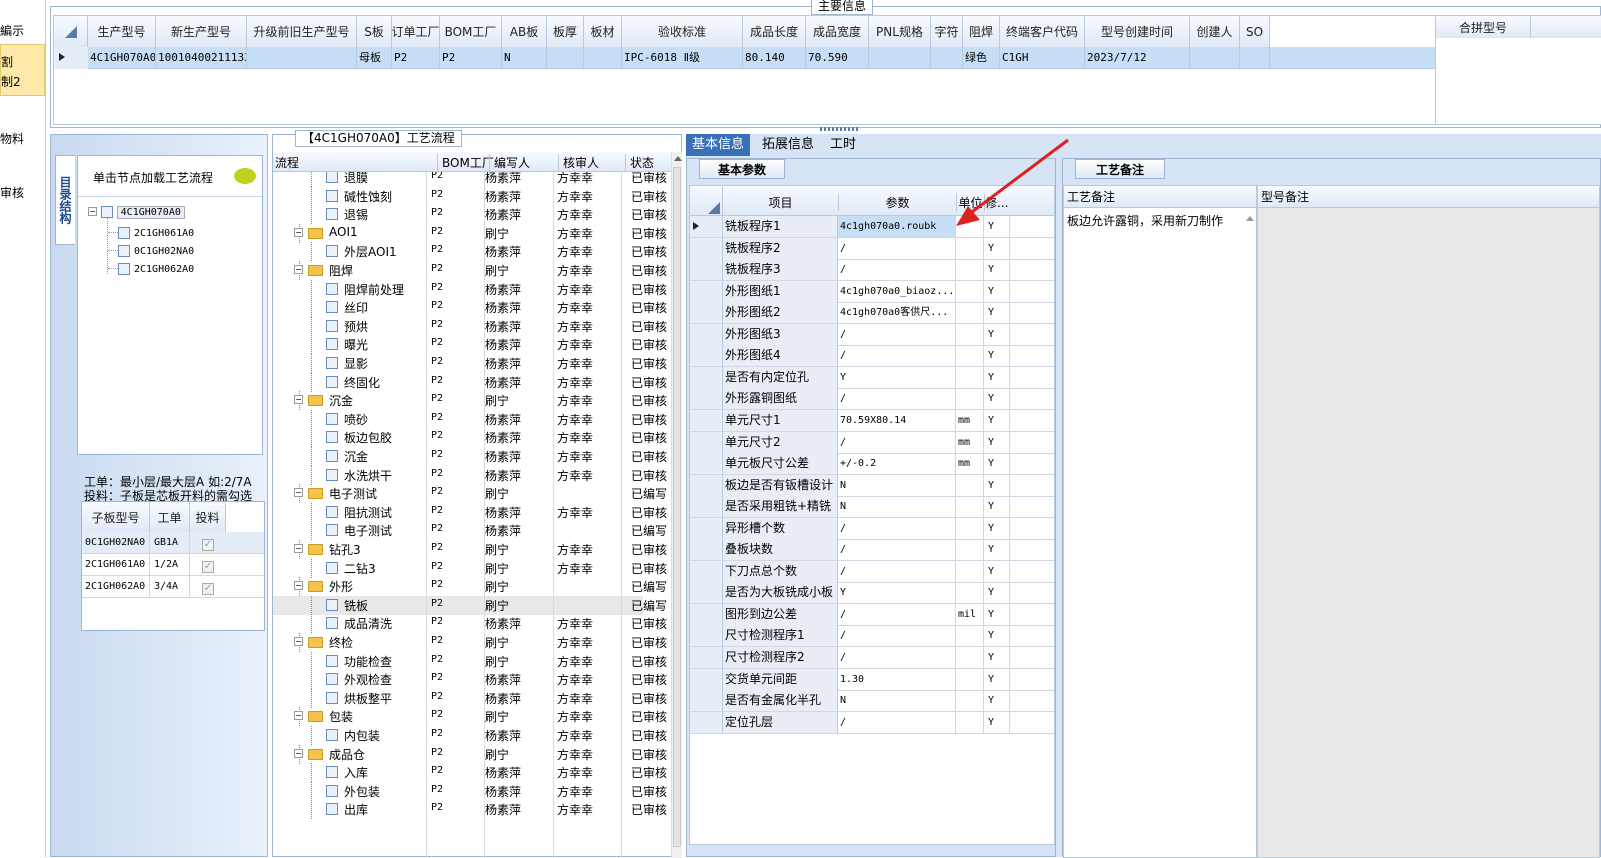 The height and width of the screenshot is (858, 1601). I want to click on param-row: 外形图纸3/ Y, so click(872, 334).